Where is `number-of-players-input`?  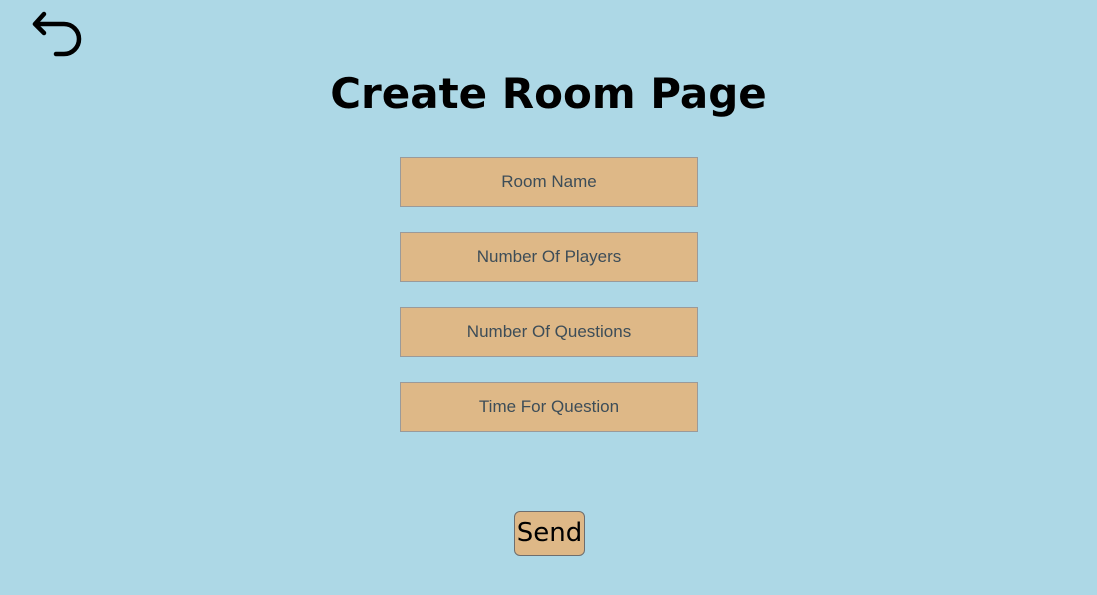 number-of-players-input is located at coordinates (549, 257).